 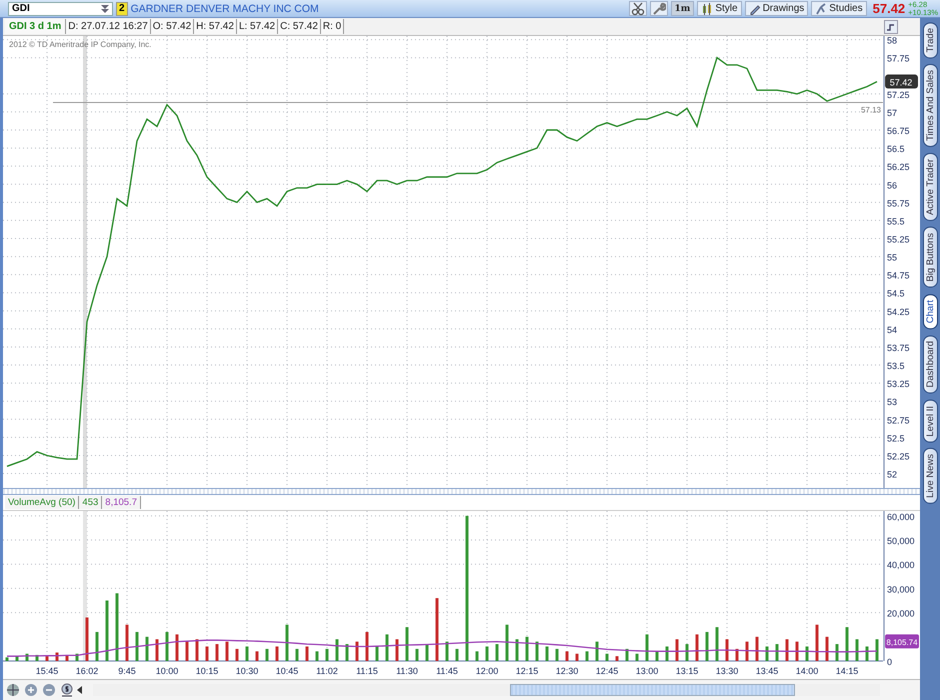 What do you see at coordinates (898, 347) in the screenshot?
I see `y-axis-label: 53.75` at bounding box center [898, 347].